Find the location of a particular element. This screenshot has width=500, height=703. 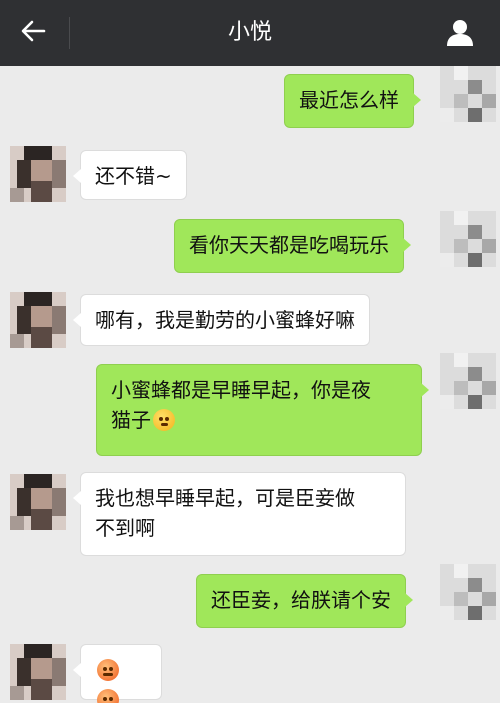

outgoing-message: 看你天天都是吃喝玩乐 is located at coordinates (292, 246).